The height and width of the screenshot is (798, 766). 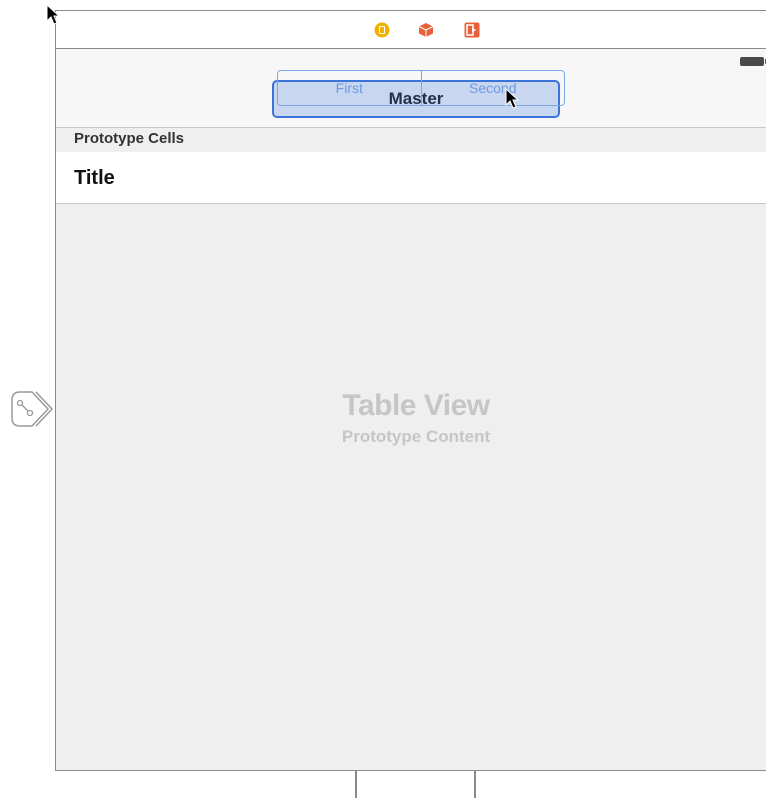 I want to click on mouse-pointer-icon, so click(x=54, y=14).